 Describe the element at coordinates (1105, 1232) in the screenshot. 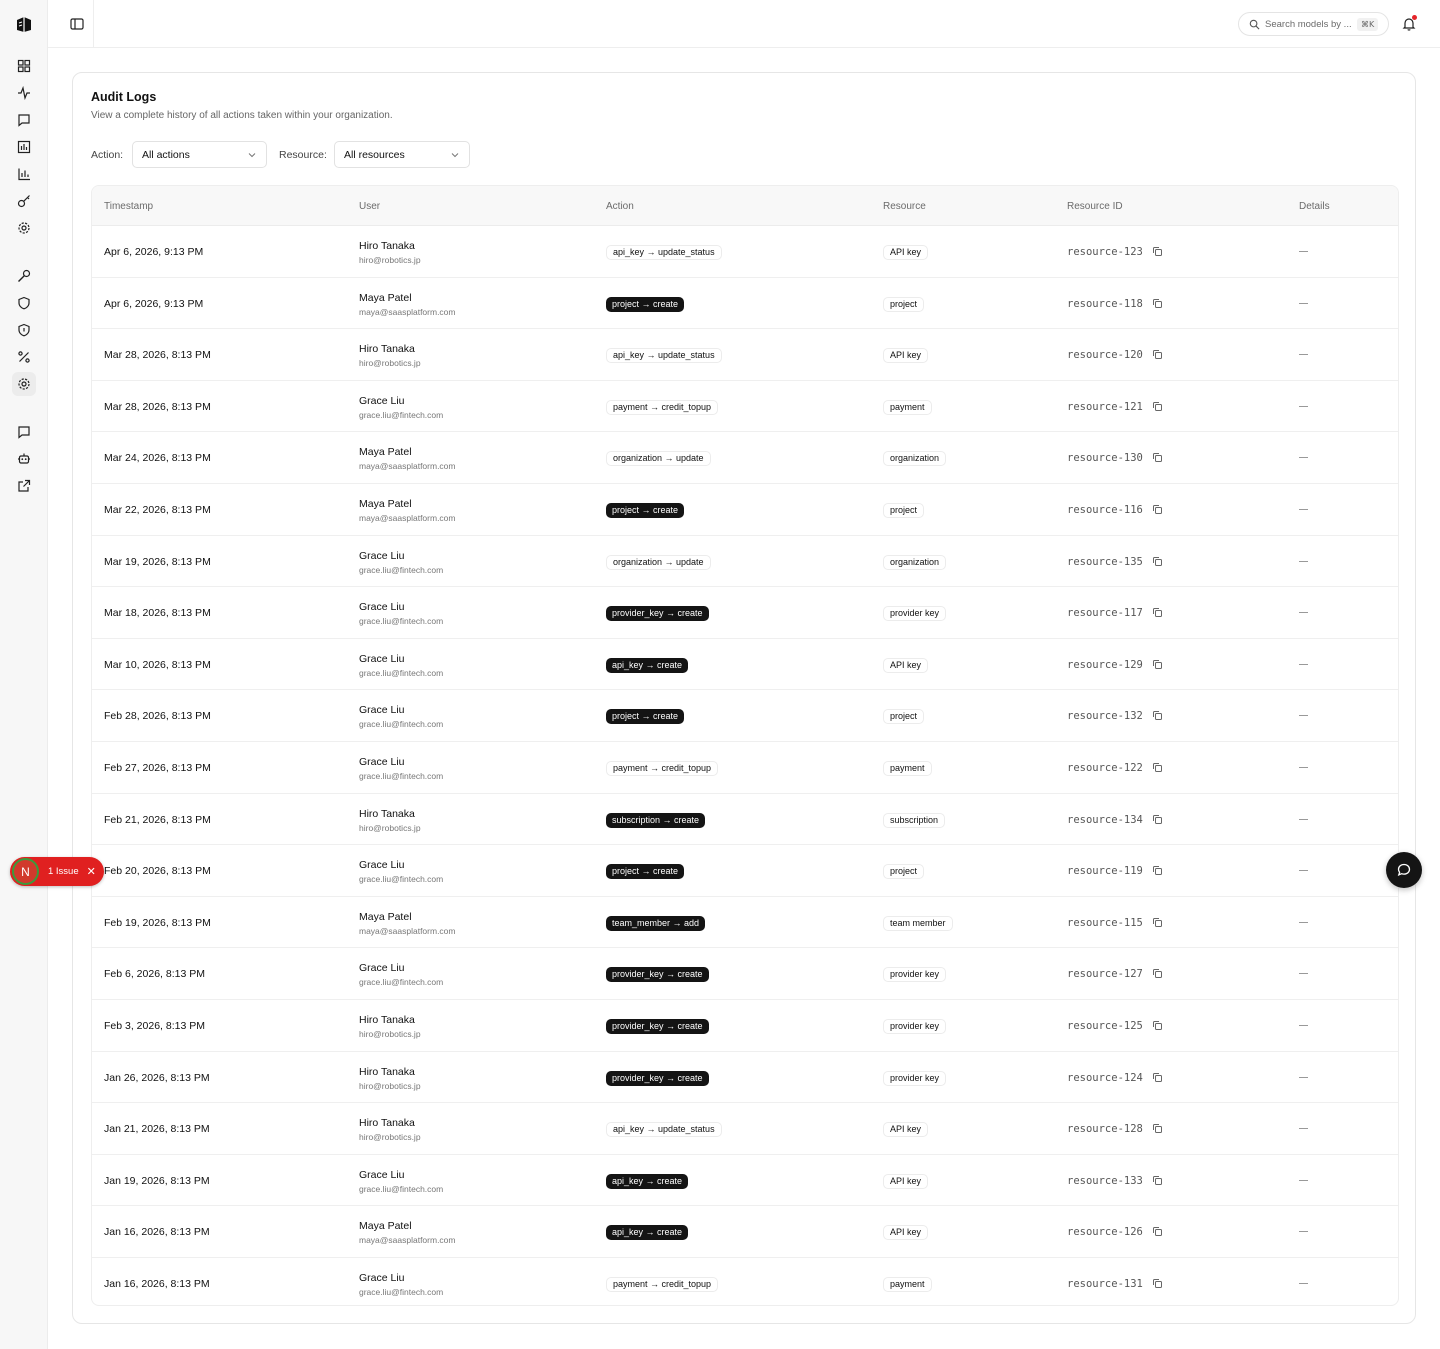

I see `resource-id: resource-126` at that location.